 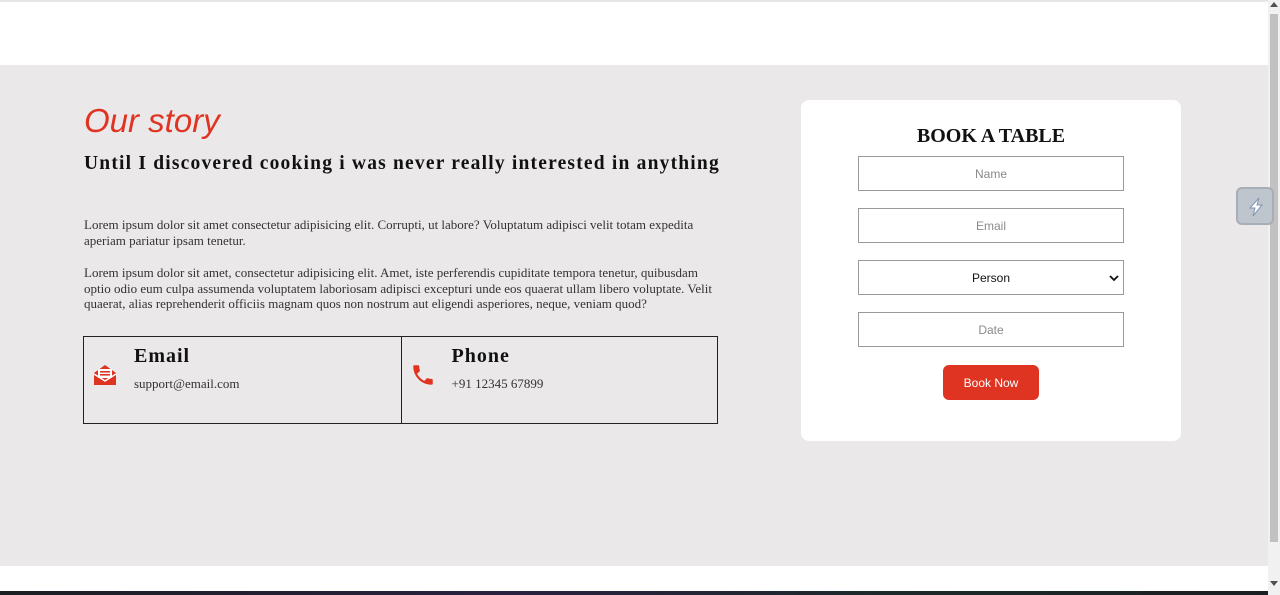 I want to click on person-select: Person, so click(x=991, y=277).